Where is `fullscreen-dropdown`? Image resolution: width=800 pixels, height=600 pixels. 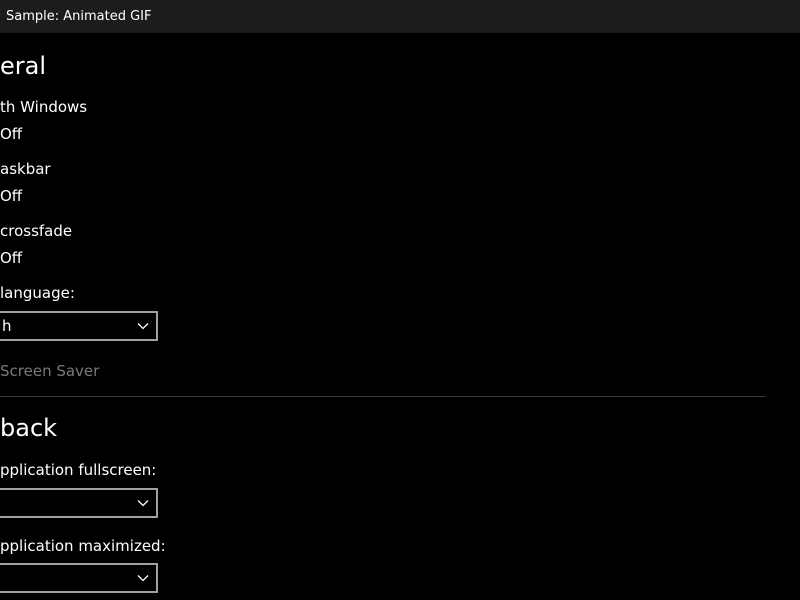 fullscreen-dropdown is located at coordinates (79, 503).